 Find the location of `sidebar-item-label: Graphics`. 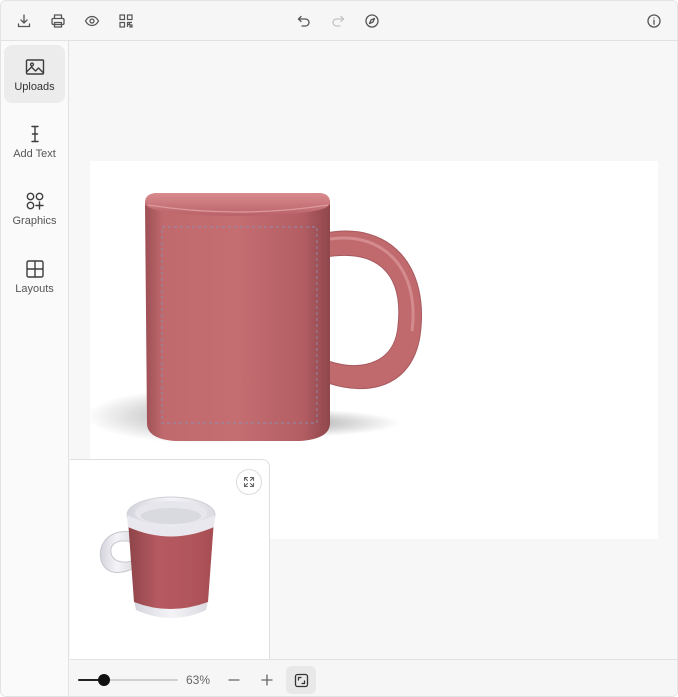

sidebar-item-label: Graphics is located at coordinates (34, 220).